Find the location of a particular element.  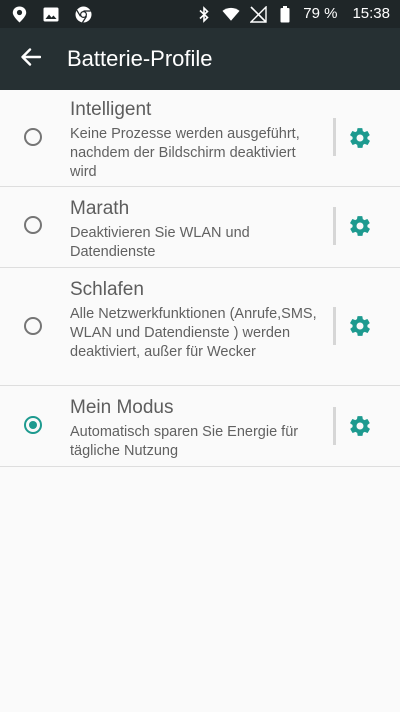

page-title: Batterie-Profile is located at coordinates (140, 58).